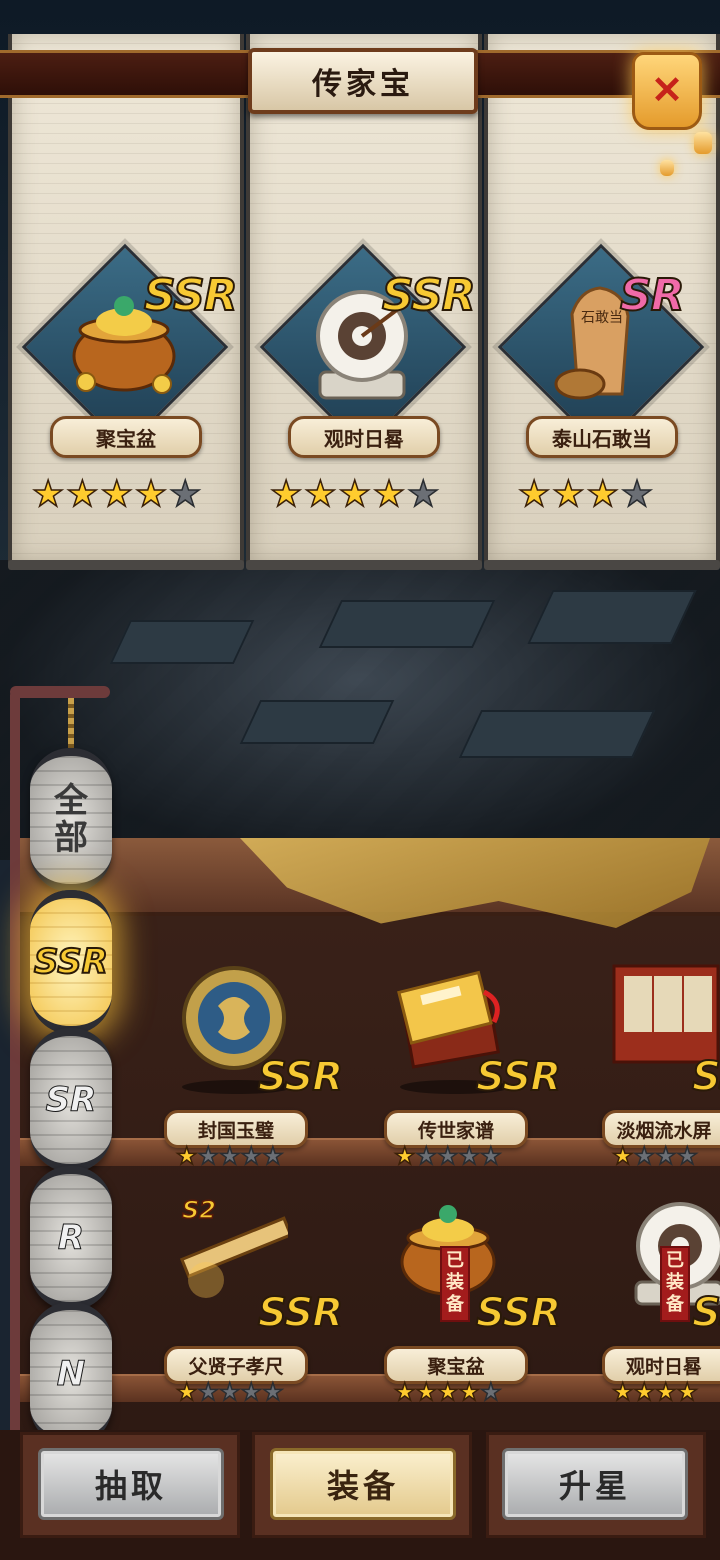 The height and width of the screenshot is (1560, 720). I want to click on filter-label: 全部, so click(71, 819).